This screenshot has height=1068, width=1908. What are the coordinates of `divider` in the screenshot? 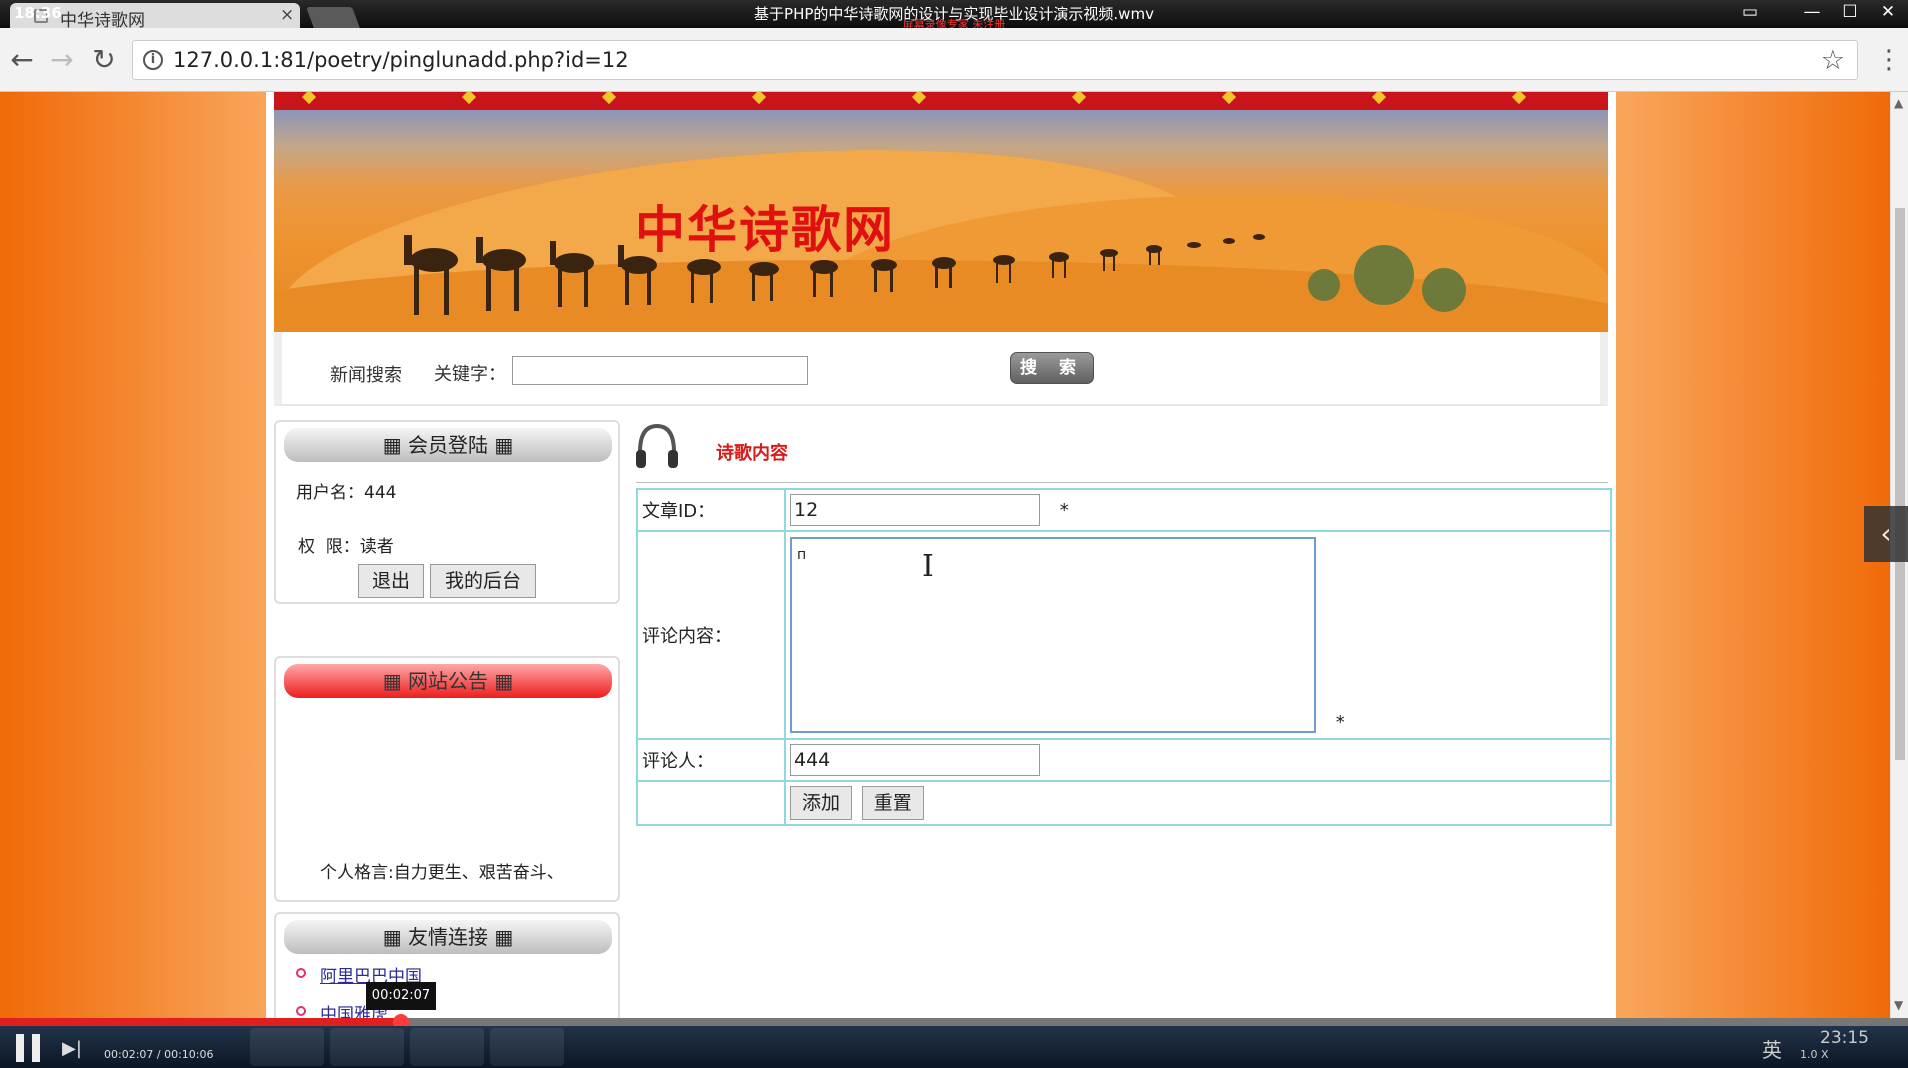 It's located at (1122, 482).